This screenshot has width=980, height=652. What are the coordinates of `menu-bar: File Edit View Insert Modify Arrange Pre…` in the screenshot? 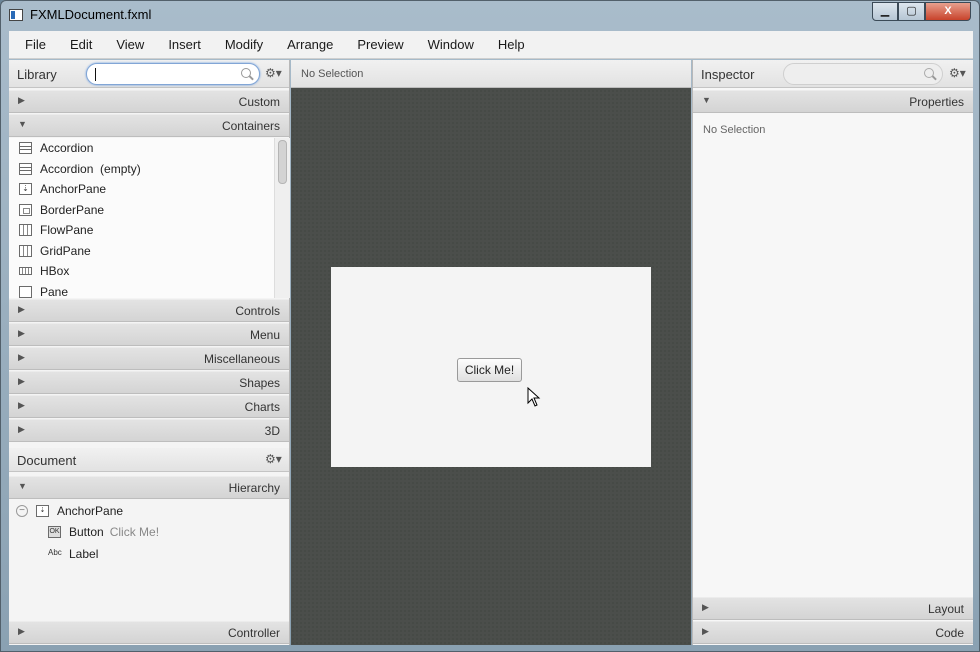 It's located at (491, 45).